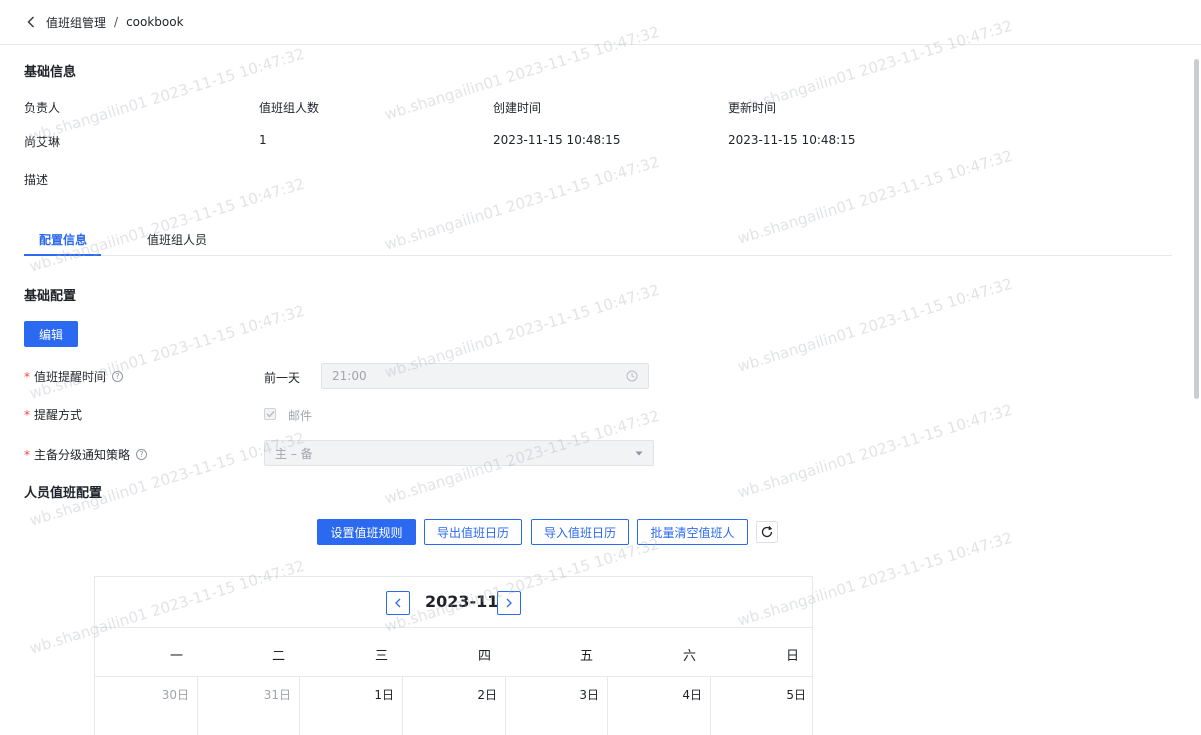 The height and width of the screenshot is (735, 1201). Describe the element at coordinates (270, 414) in the screenshot. I see `email-checkbox` at that location.